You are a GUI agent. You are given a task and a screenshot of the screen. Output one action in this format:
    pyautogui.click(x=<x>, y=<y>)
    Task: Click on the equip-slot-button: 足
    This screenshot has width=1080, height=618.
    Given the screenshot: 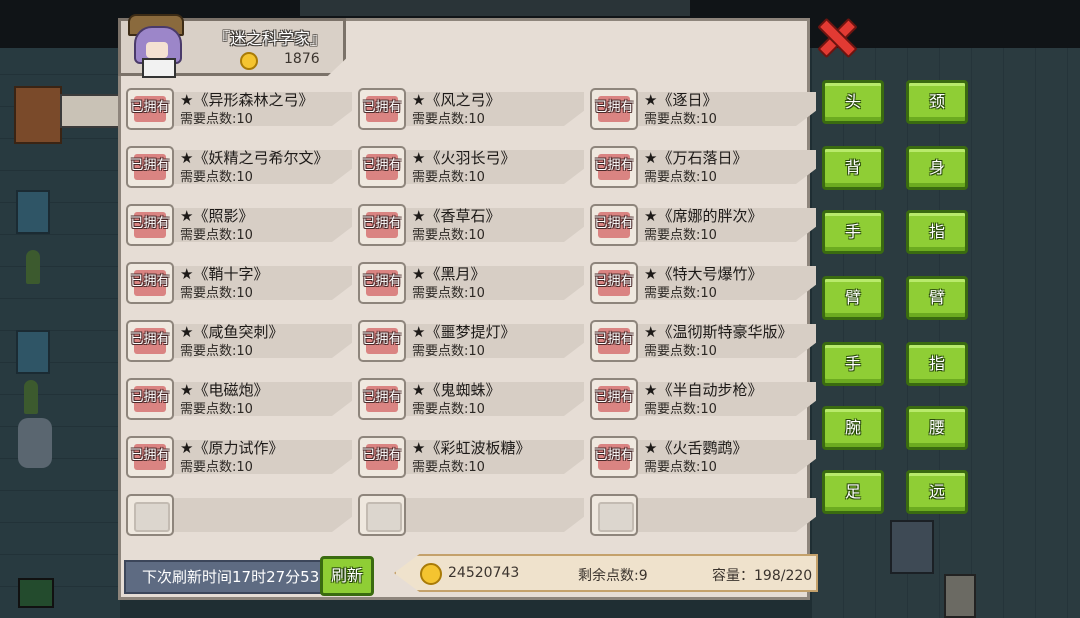 What is the action you would take?
    pyautogui.click(x=853, y=492)
    